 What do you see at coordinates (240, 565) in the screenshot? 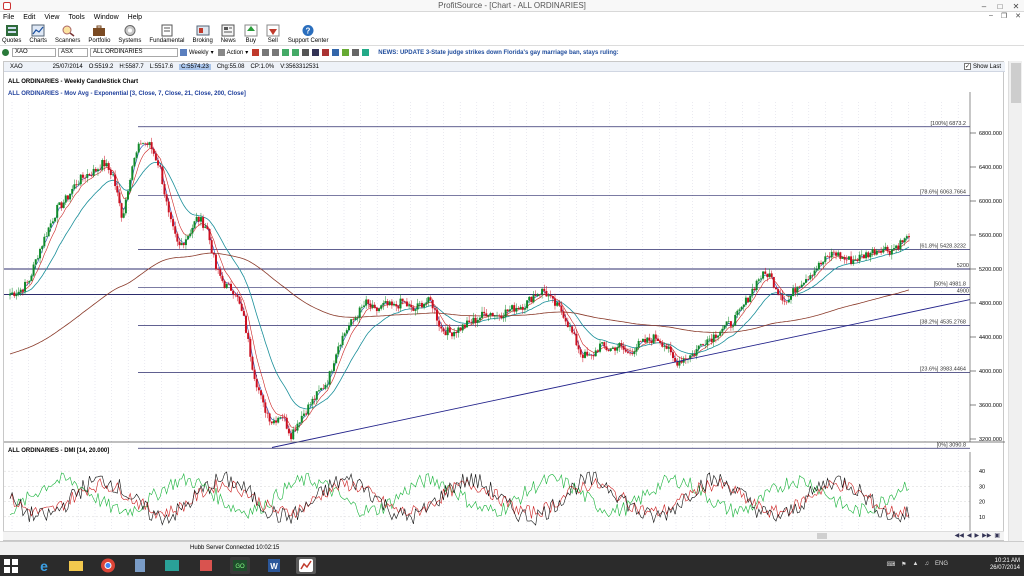
I see `trading-app-icon: GO` at bounding box center [240, 565].